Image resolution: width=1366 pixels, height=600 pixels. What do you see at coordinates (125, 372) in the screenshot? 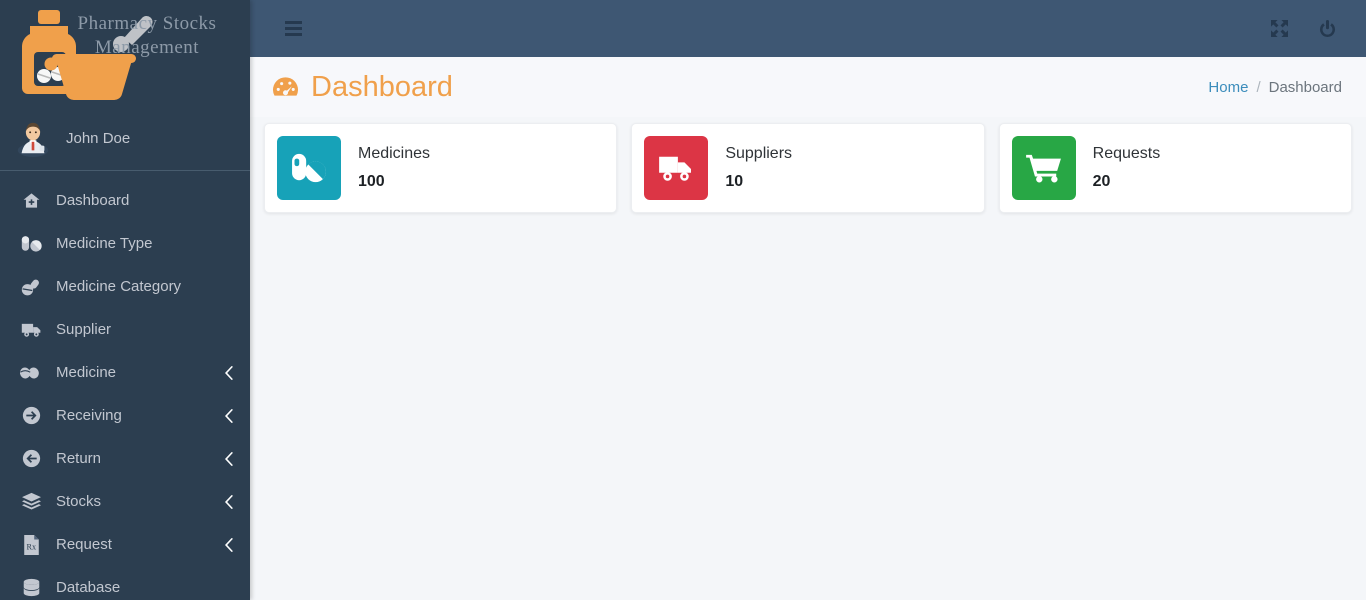
I see `sidebar-item-medicine: Medicine` at bounding box center [125, 372].